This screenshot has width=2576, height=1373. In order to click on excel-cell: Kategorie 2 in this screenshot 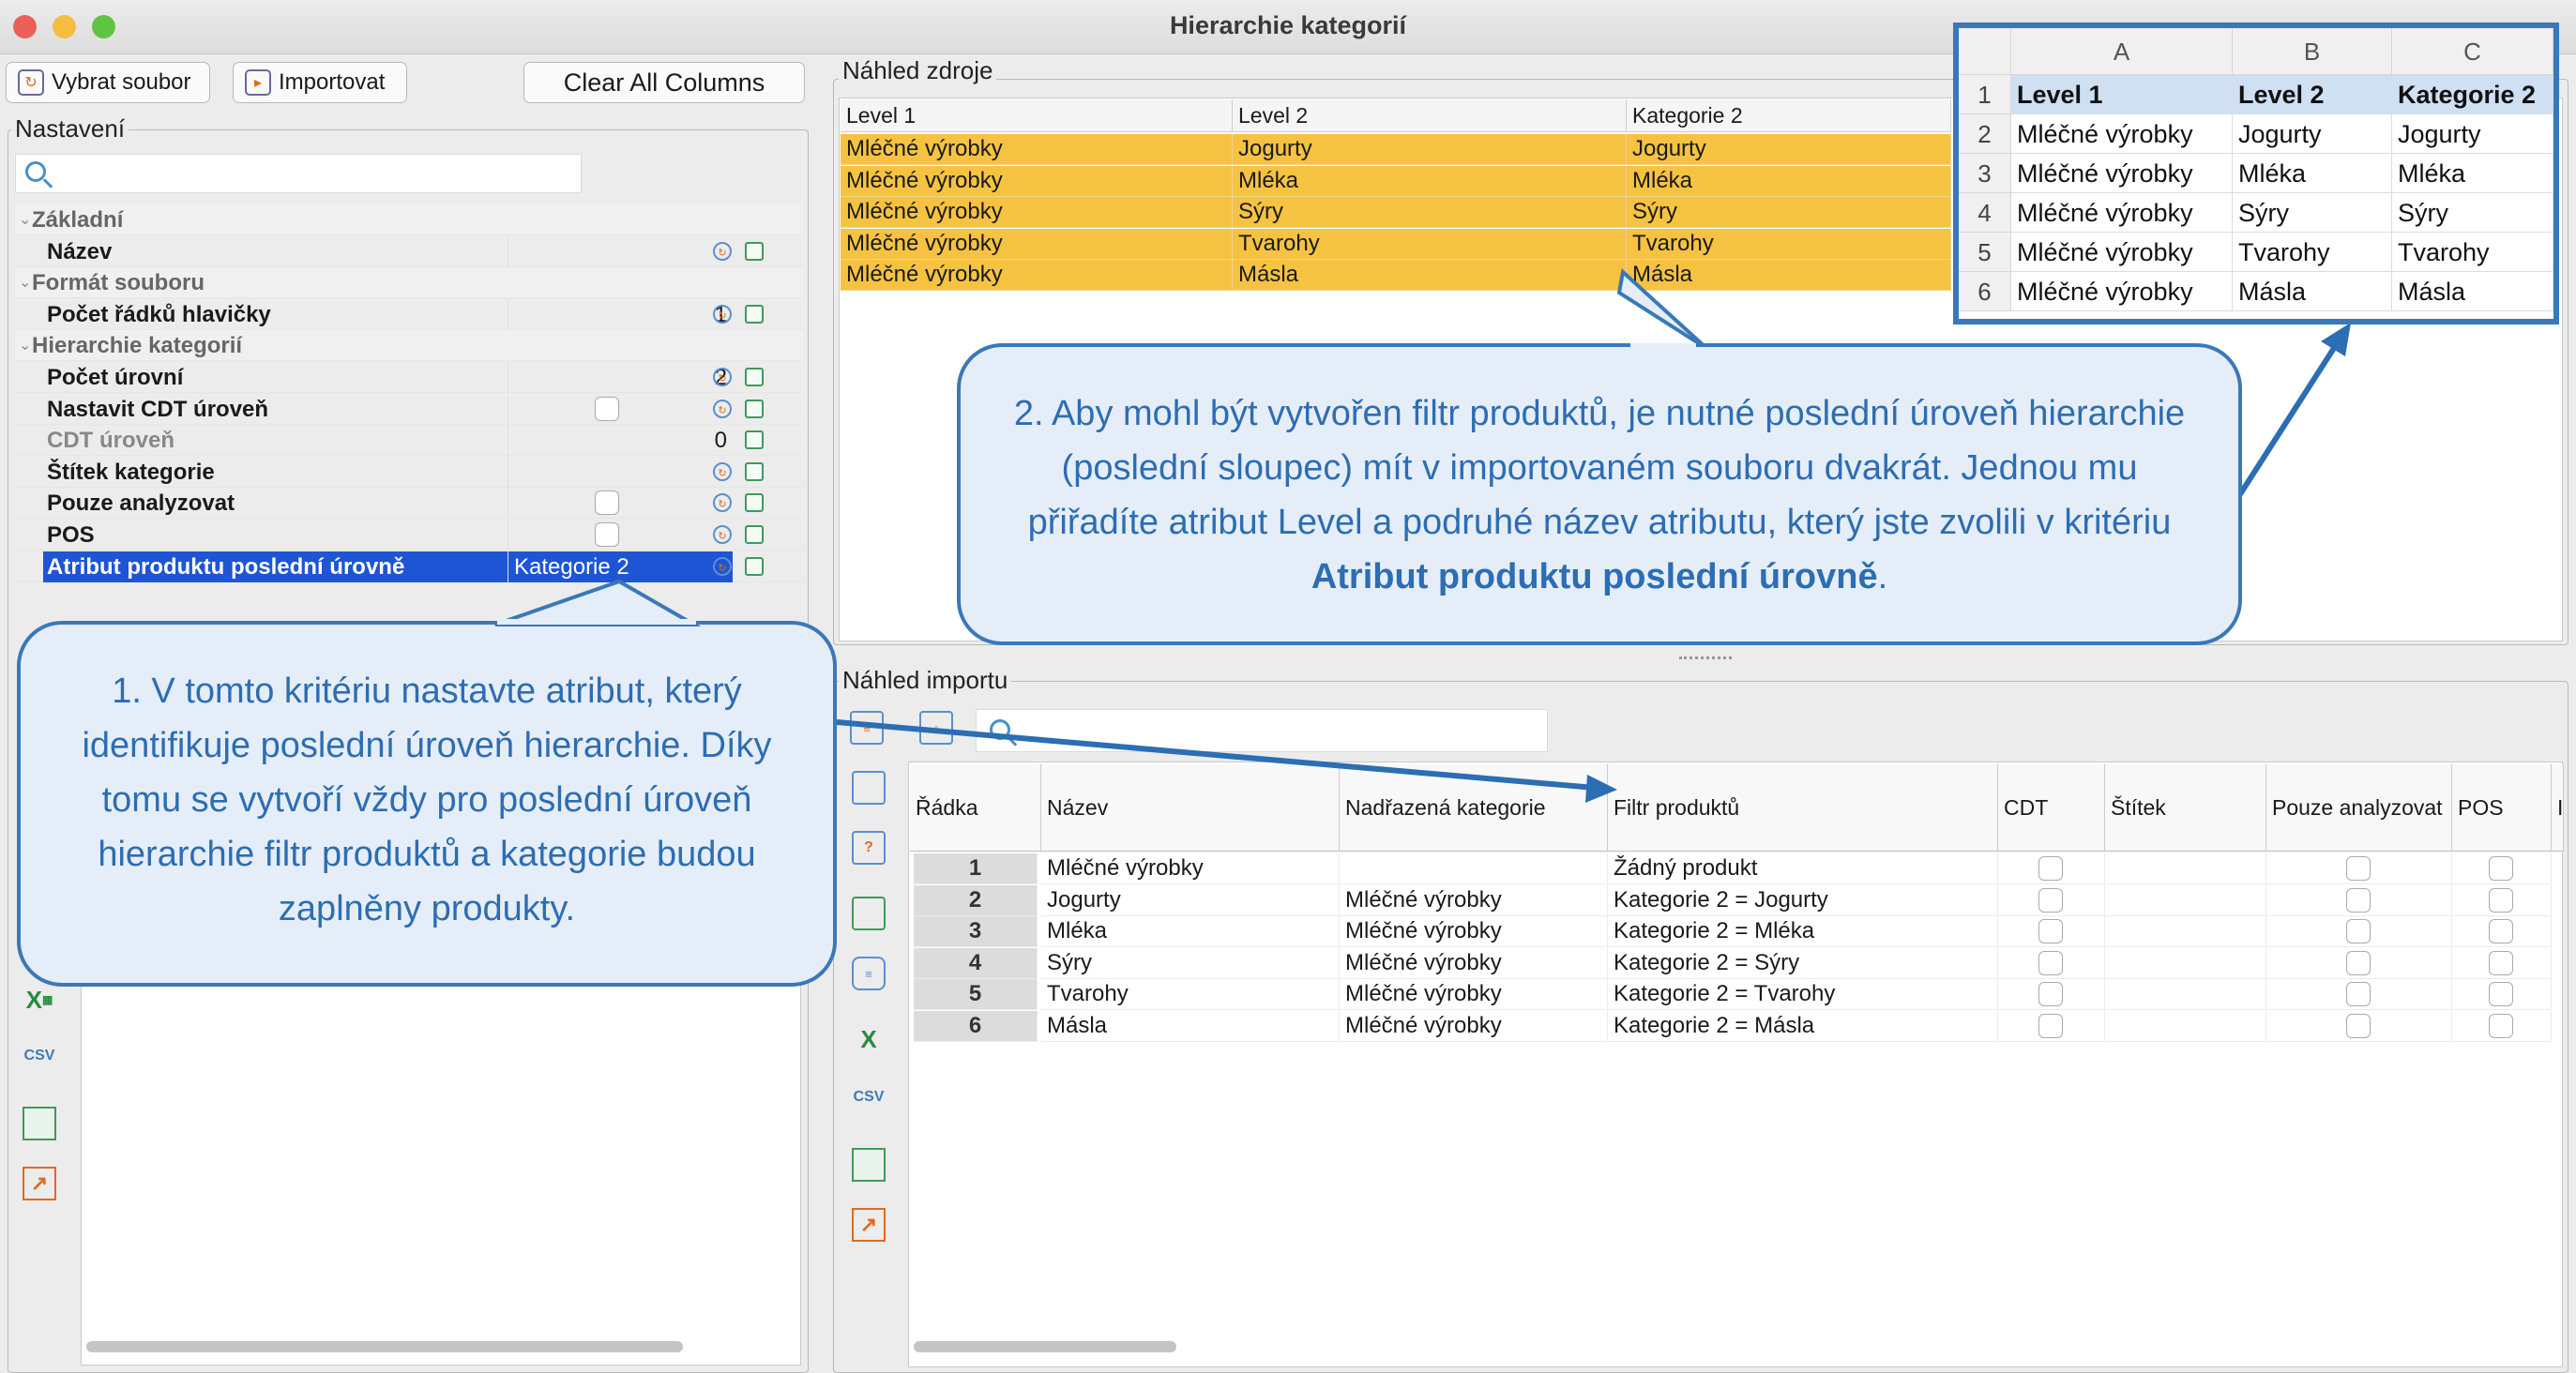, I will do `click(2472, 94)`.